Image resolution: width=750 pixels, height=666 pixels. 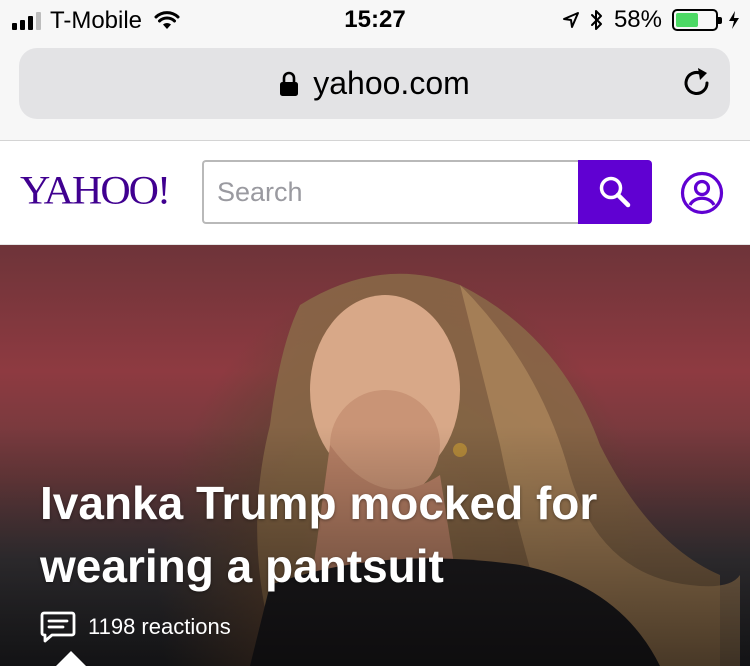 I want to click on reload-icon, so click(x=697, y=83).